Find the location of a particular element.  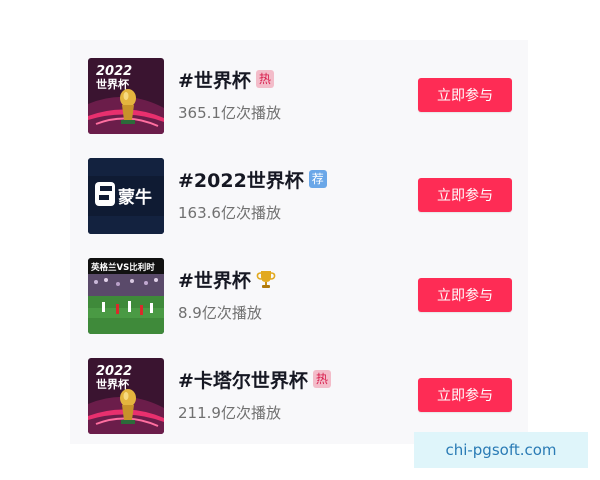

trophy-icon is located at coordinates (266, 279).